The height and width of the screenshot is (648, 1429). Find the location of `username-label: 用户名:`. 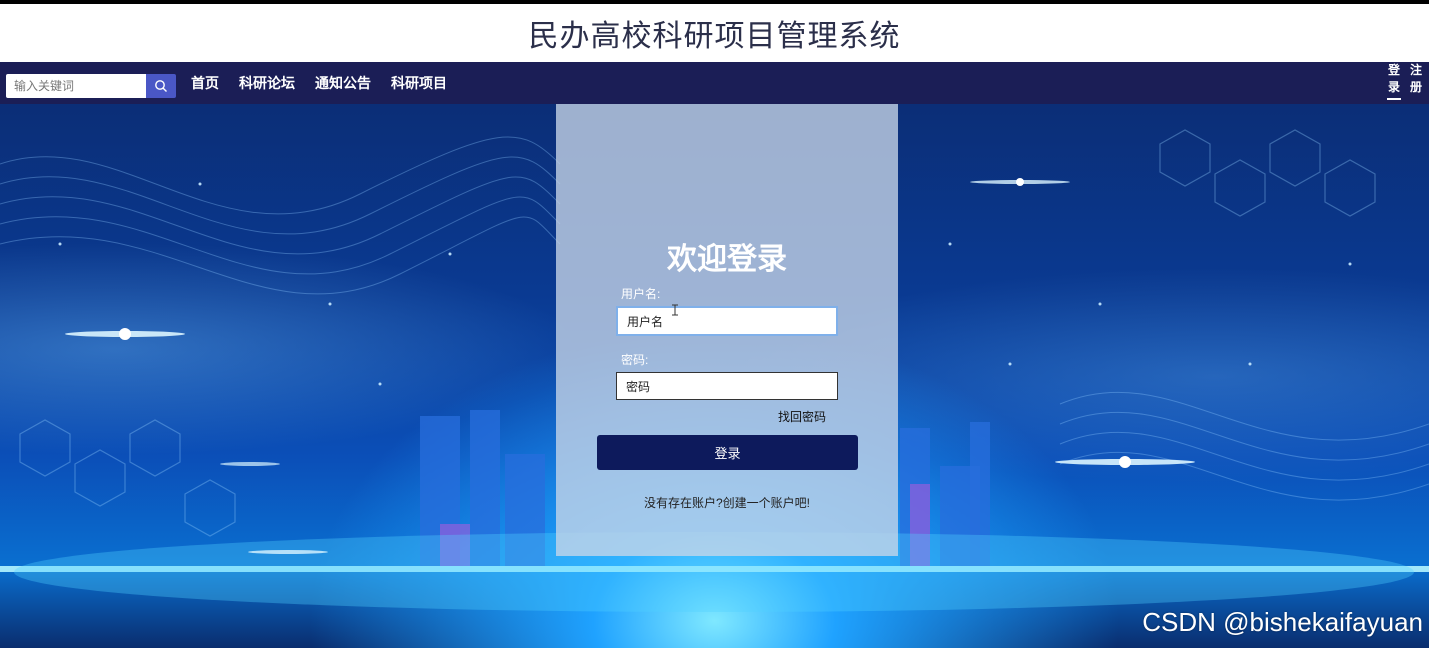

username-label: 用户名: is located at coordinates (641, 294).